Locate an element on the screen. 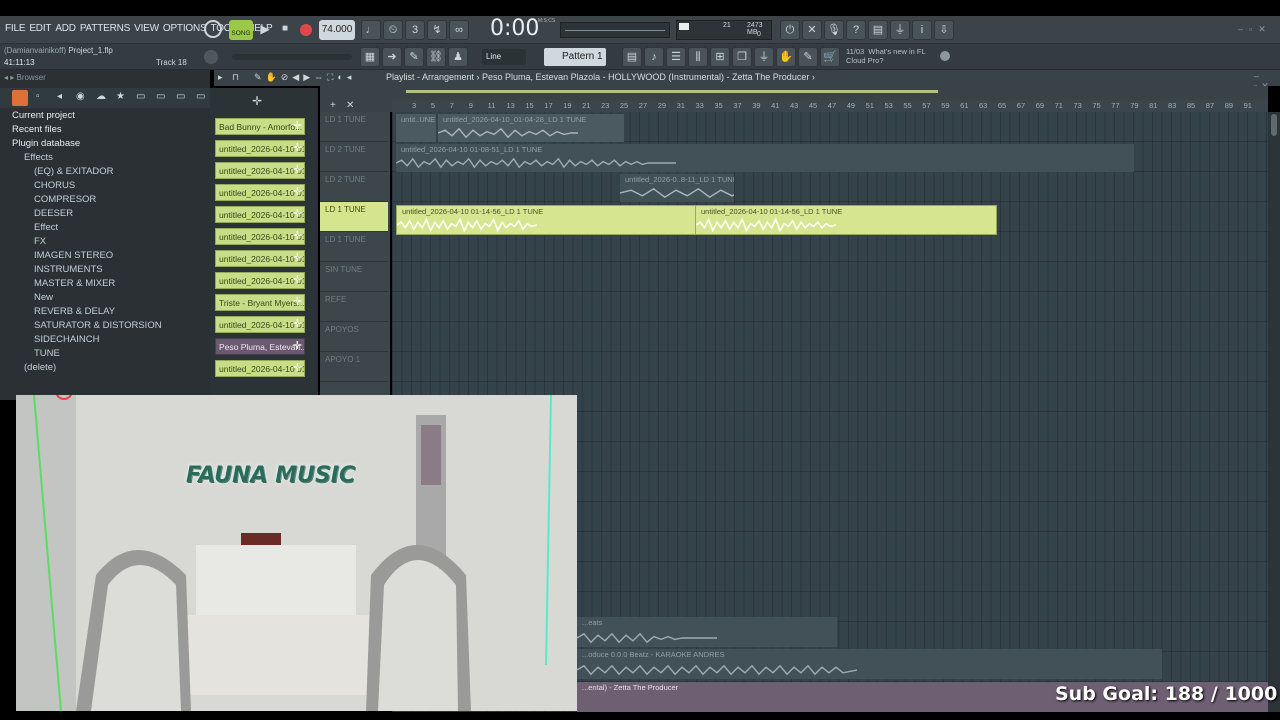 The height and width of the screenshot is (720, 1280). browser-item: COMPRESOR is located at coordinates (65, 201).